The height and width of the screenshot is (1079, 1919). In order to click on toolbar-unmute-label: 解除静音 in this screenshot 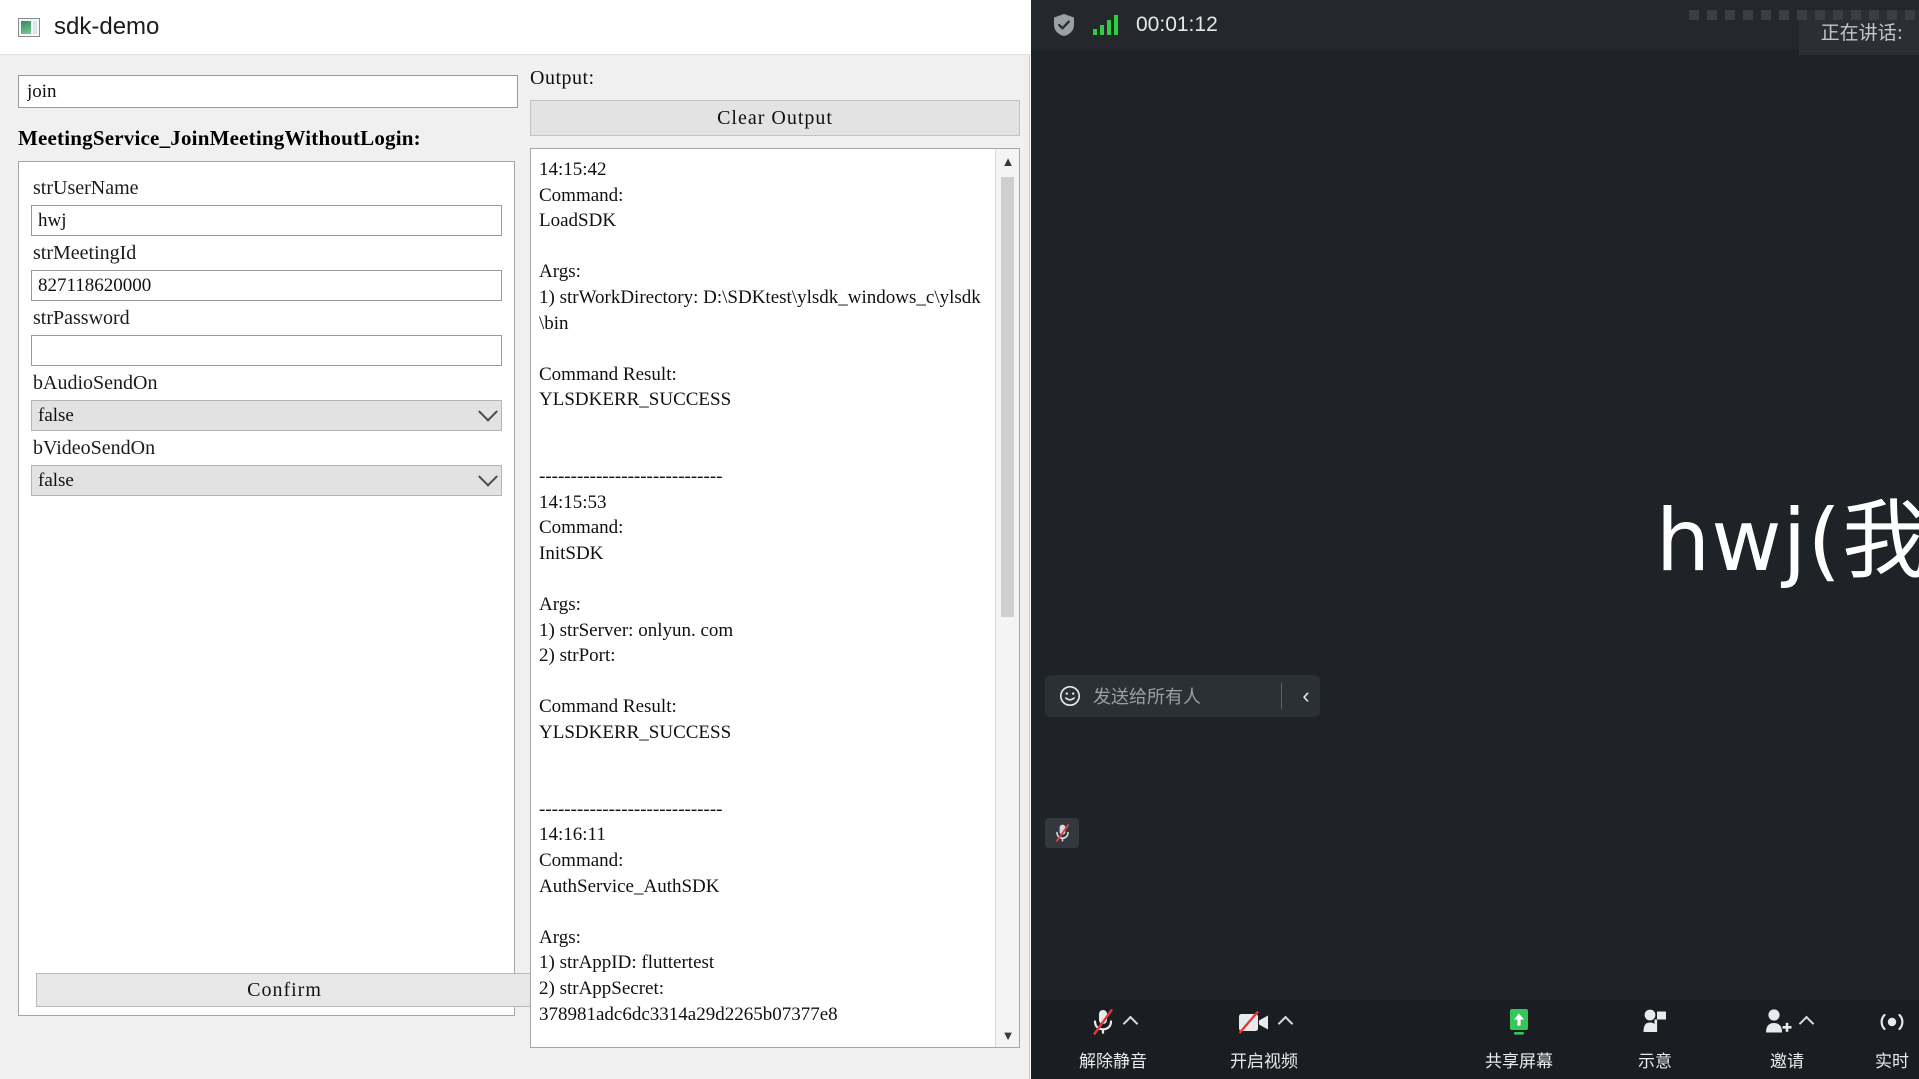, I will do `click(1113, 1061)`.